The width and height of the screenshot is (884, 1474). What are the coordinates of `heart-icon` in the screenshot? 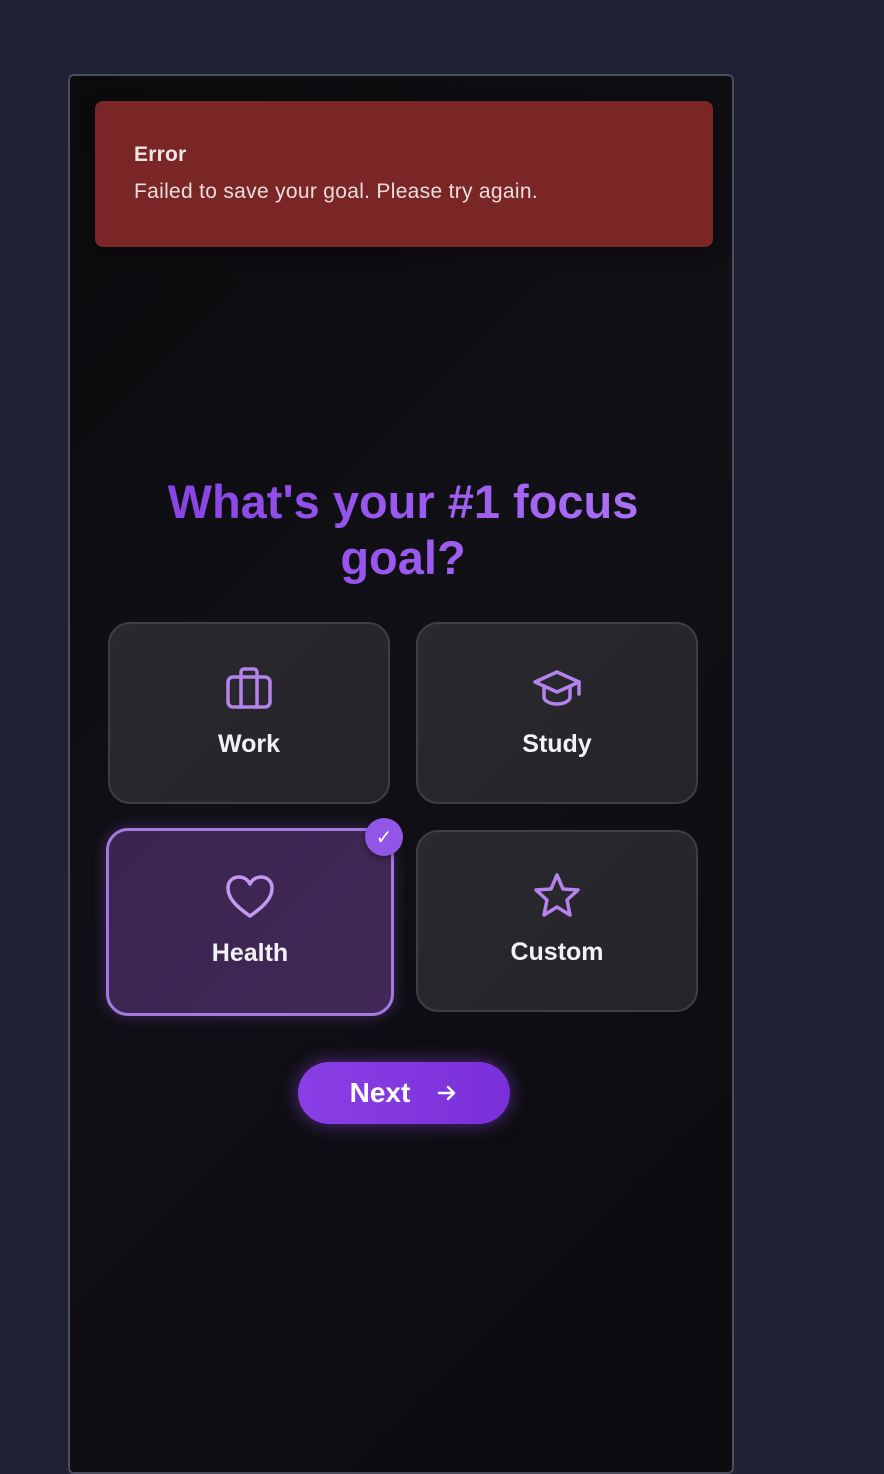 It's located at (250, 896).